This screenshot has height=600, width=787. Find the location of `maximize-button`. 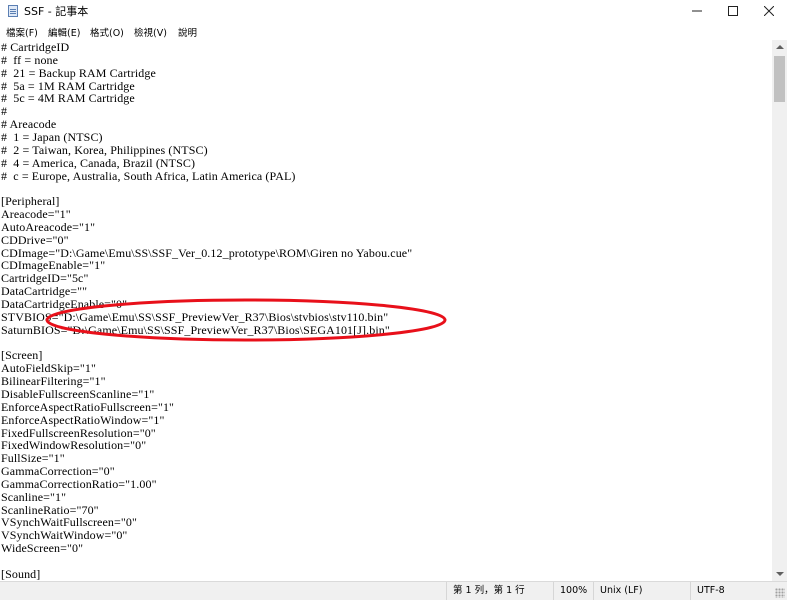

maximize-button is located at coordinates (733, 11).